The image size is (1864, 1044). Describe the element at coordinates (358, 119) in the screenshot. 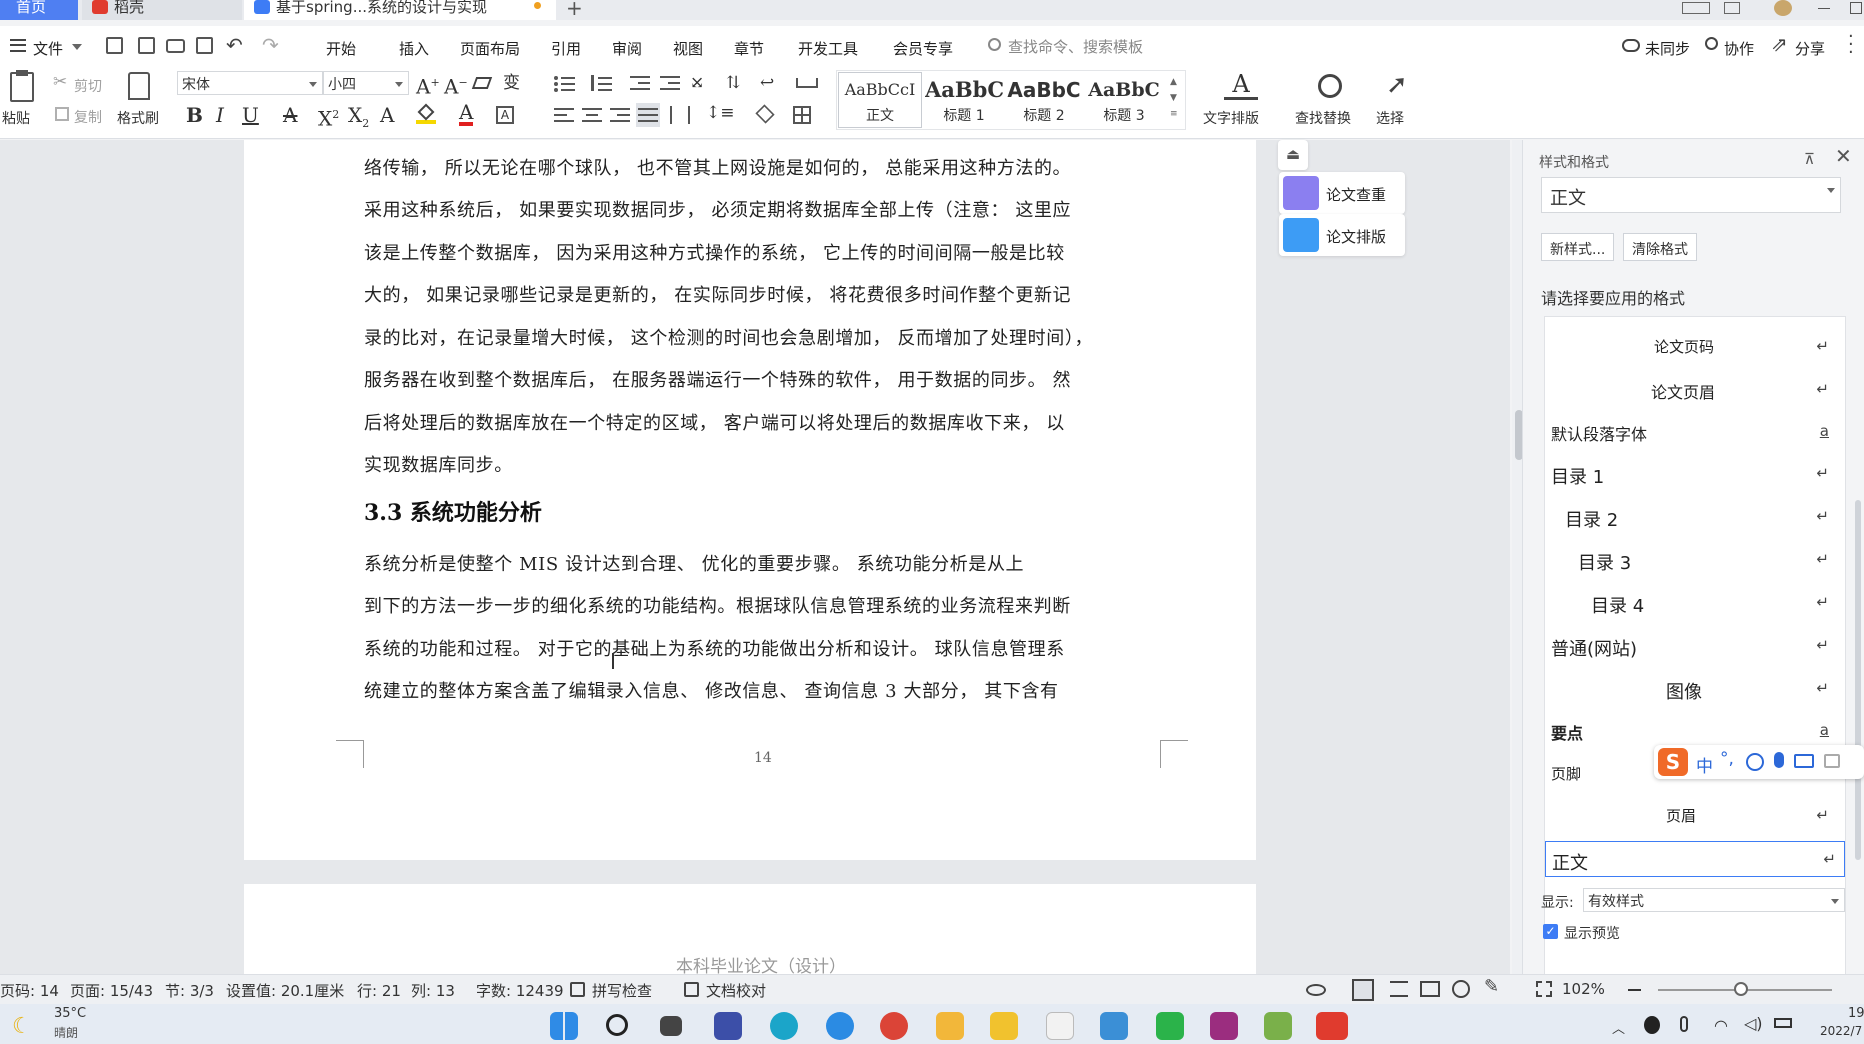

I see `subscript-icon: X2` at that location.